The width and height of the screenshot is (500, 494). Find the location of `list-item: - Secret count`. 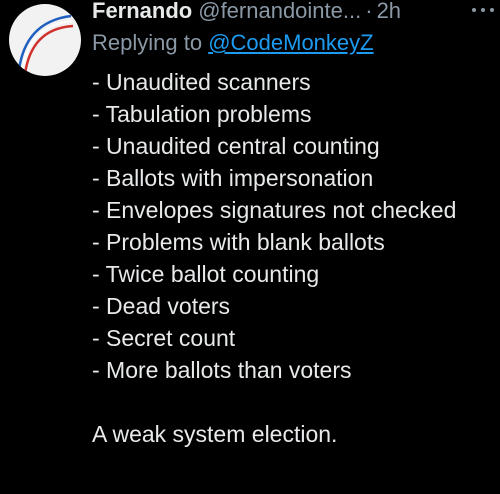

list-item: - Secret count is located at coordinates (164, 338).